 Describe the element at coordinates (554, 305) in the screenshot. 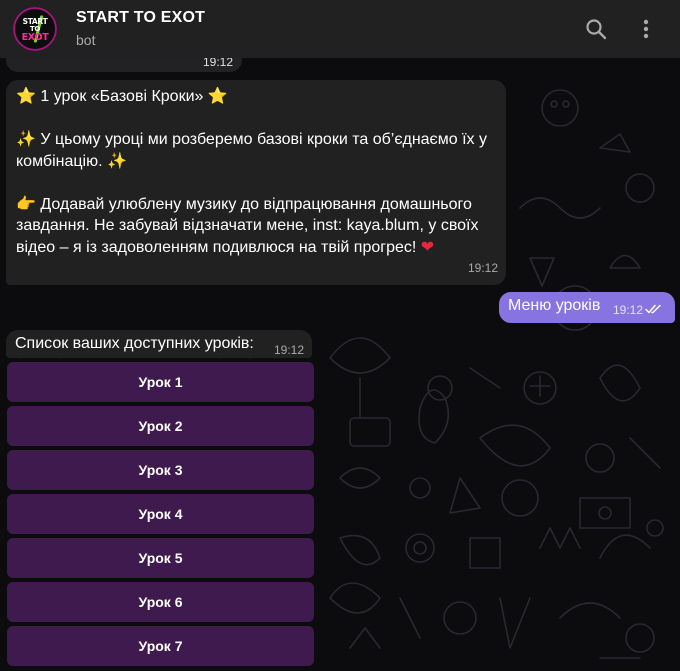

I see `outgoing-message-text: Меню уроків` at that location.